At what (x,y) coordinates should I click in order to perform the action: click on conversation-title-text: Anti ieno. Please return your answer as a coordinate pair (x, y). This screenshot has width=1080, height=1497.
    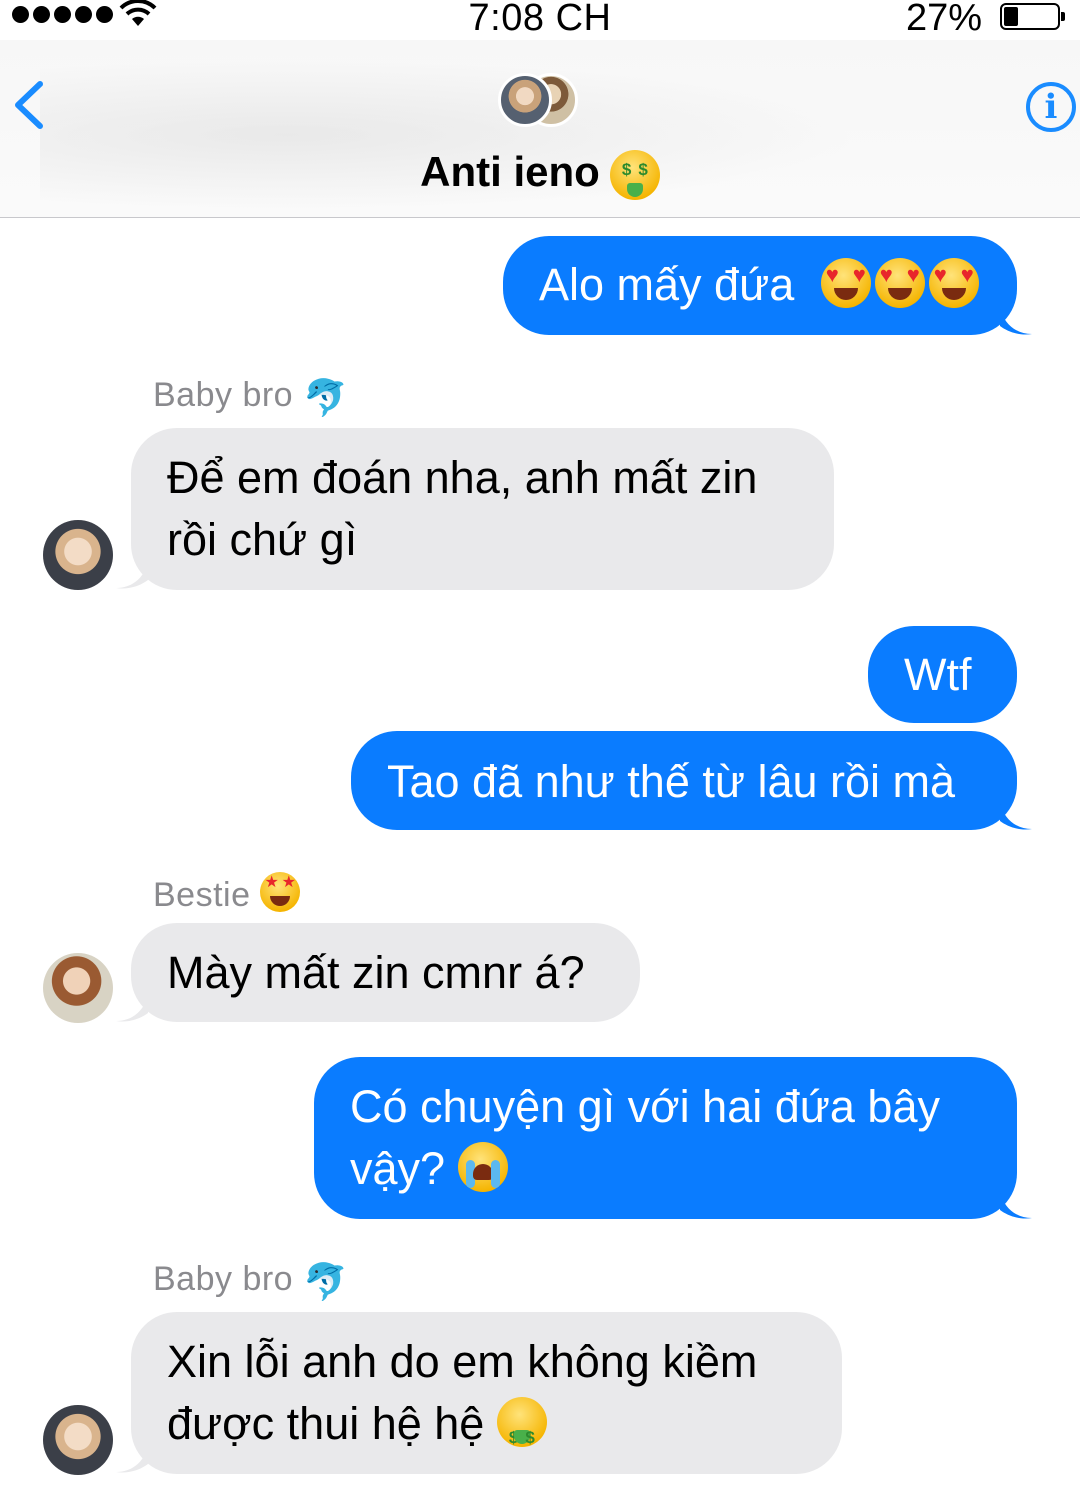
    Looking at the image, I should click on (510, 171).